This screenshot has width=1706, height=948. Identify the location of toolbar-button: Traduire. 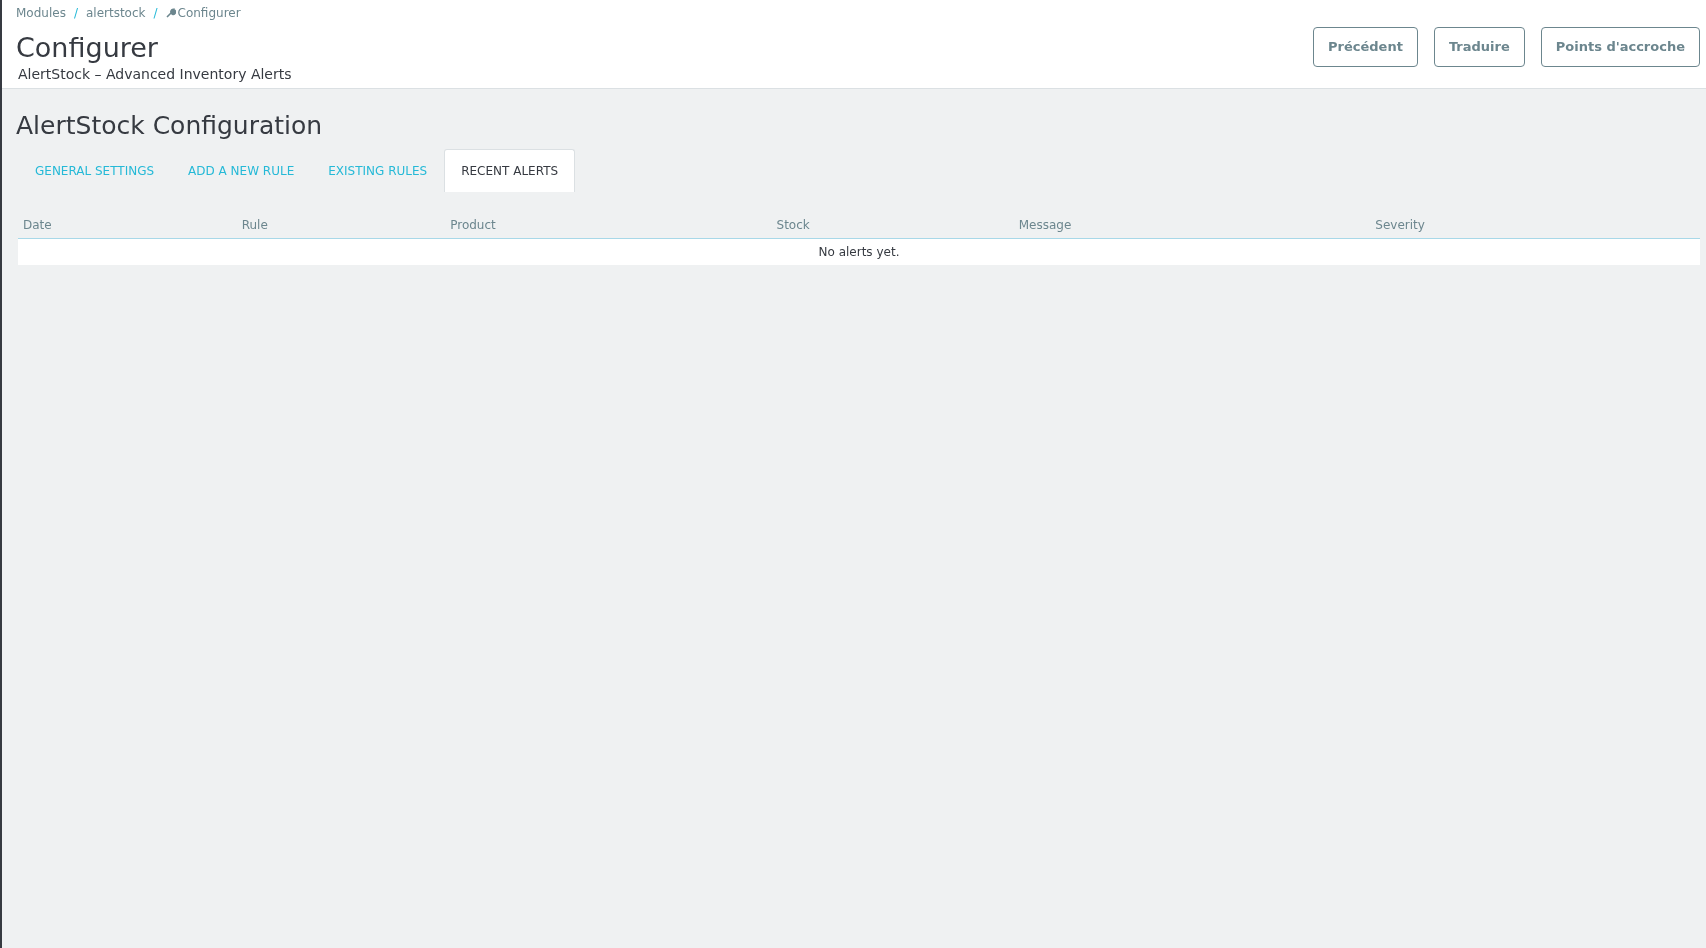
(1479, 47).